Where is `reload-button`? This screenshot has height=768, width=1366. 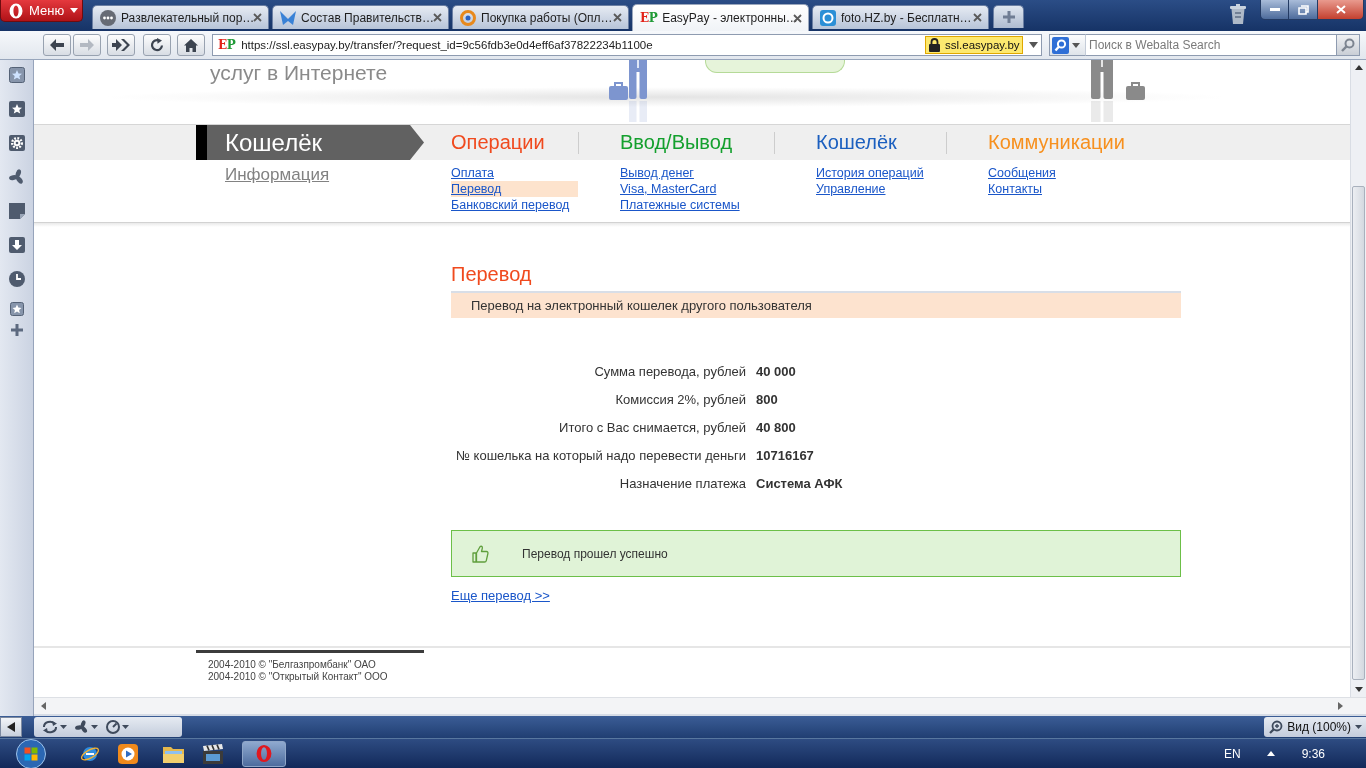
reload-button is located at coordinates (157, 45).